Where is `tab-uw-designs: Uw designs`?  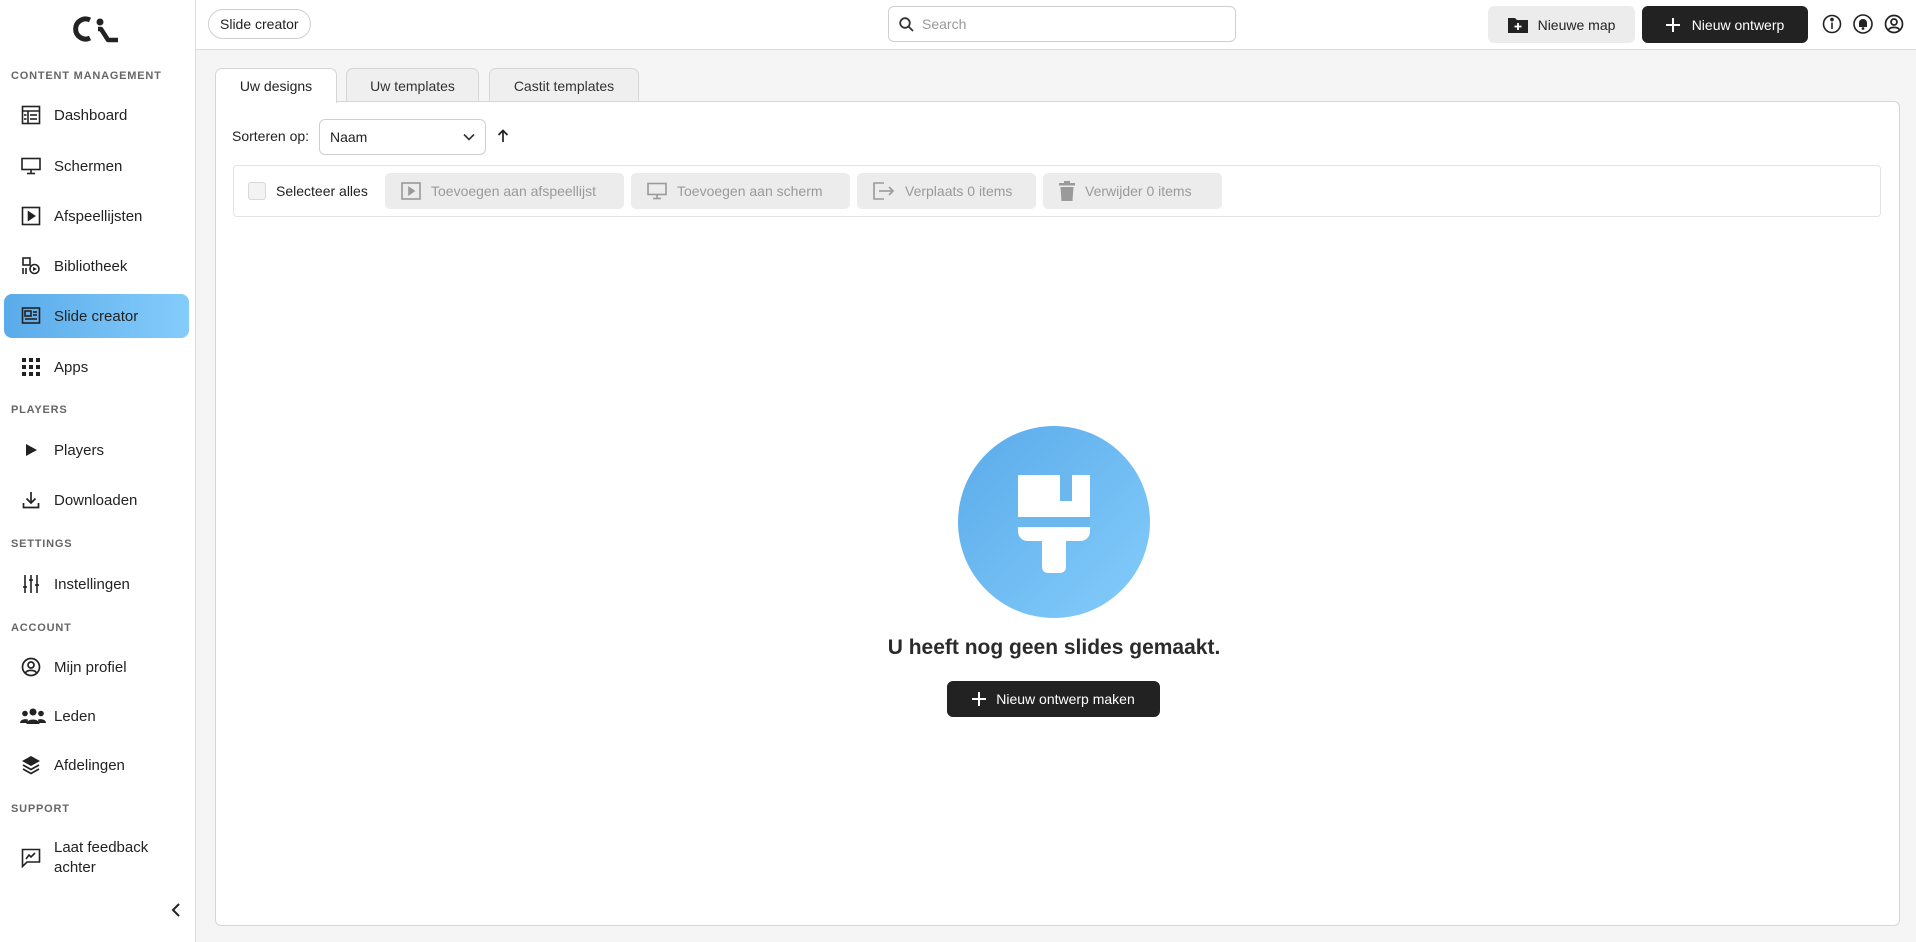 tab-uw-designs: Uw designs is located at coordinates (276, 85).